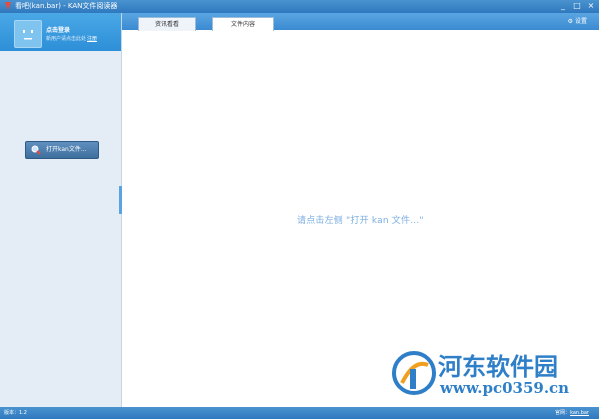 Image resolution: width=599 pixels, height=419 pixels. Describe the element at coordinates (8, 6) in the screenshot. I see `app-logo-icon` at that location.